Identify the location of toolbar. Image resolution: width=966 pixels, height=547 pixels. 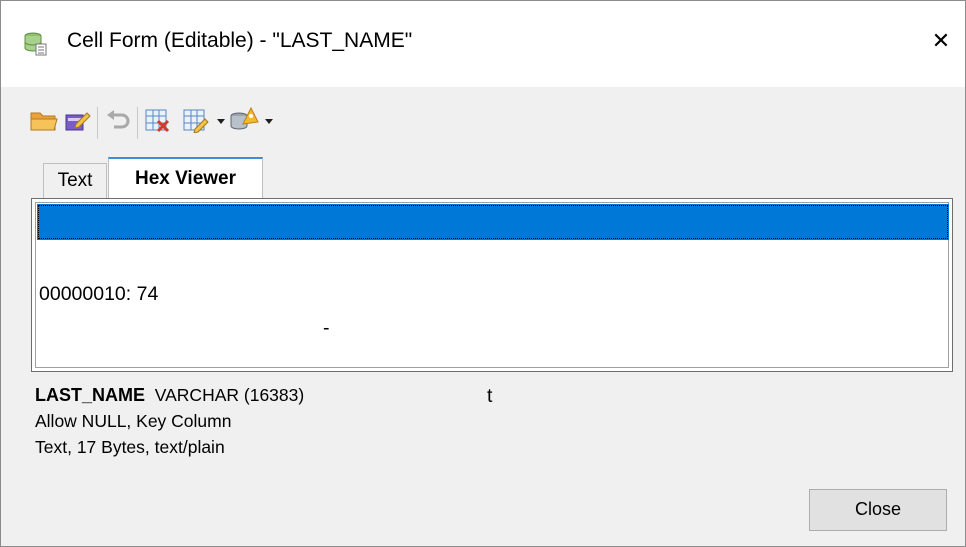
(179, 124).